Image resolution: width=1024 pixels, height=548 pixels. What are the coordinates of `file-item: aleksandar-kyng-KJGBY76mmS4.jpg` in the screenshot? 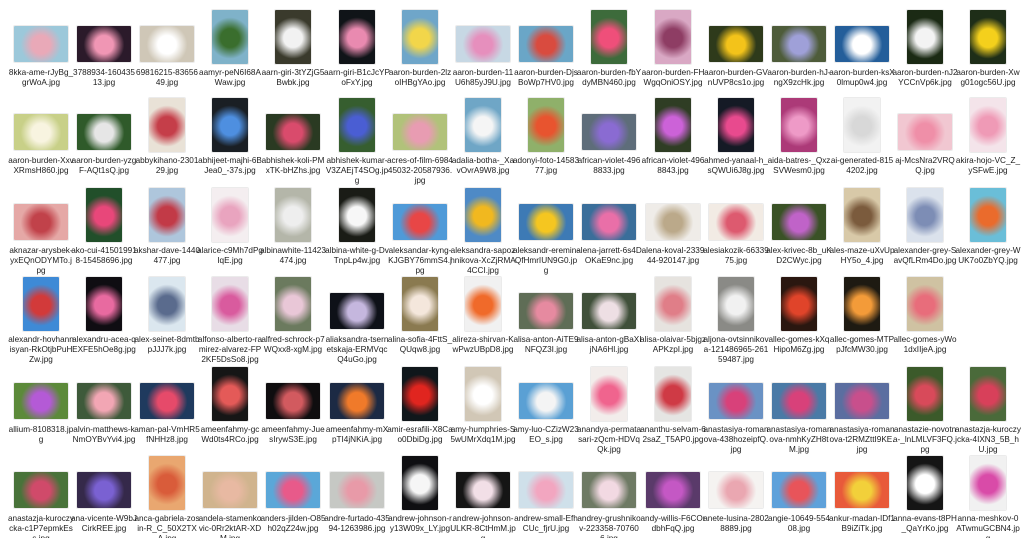 It's located at (420, 228).